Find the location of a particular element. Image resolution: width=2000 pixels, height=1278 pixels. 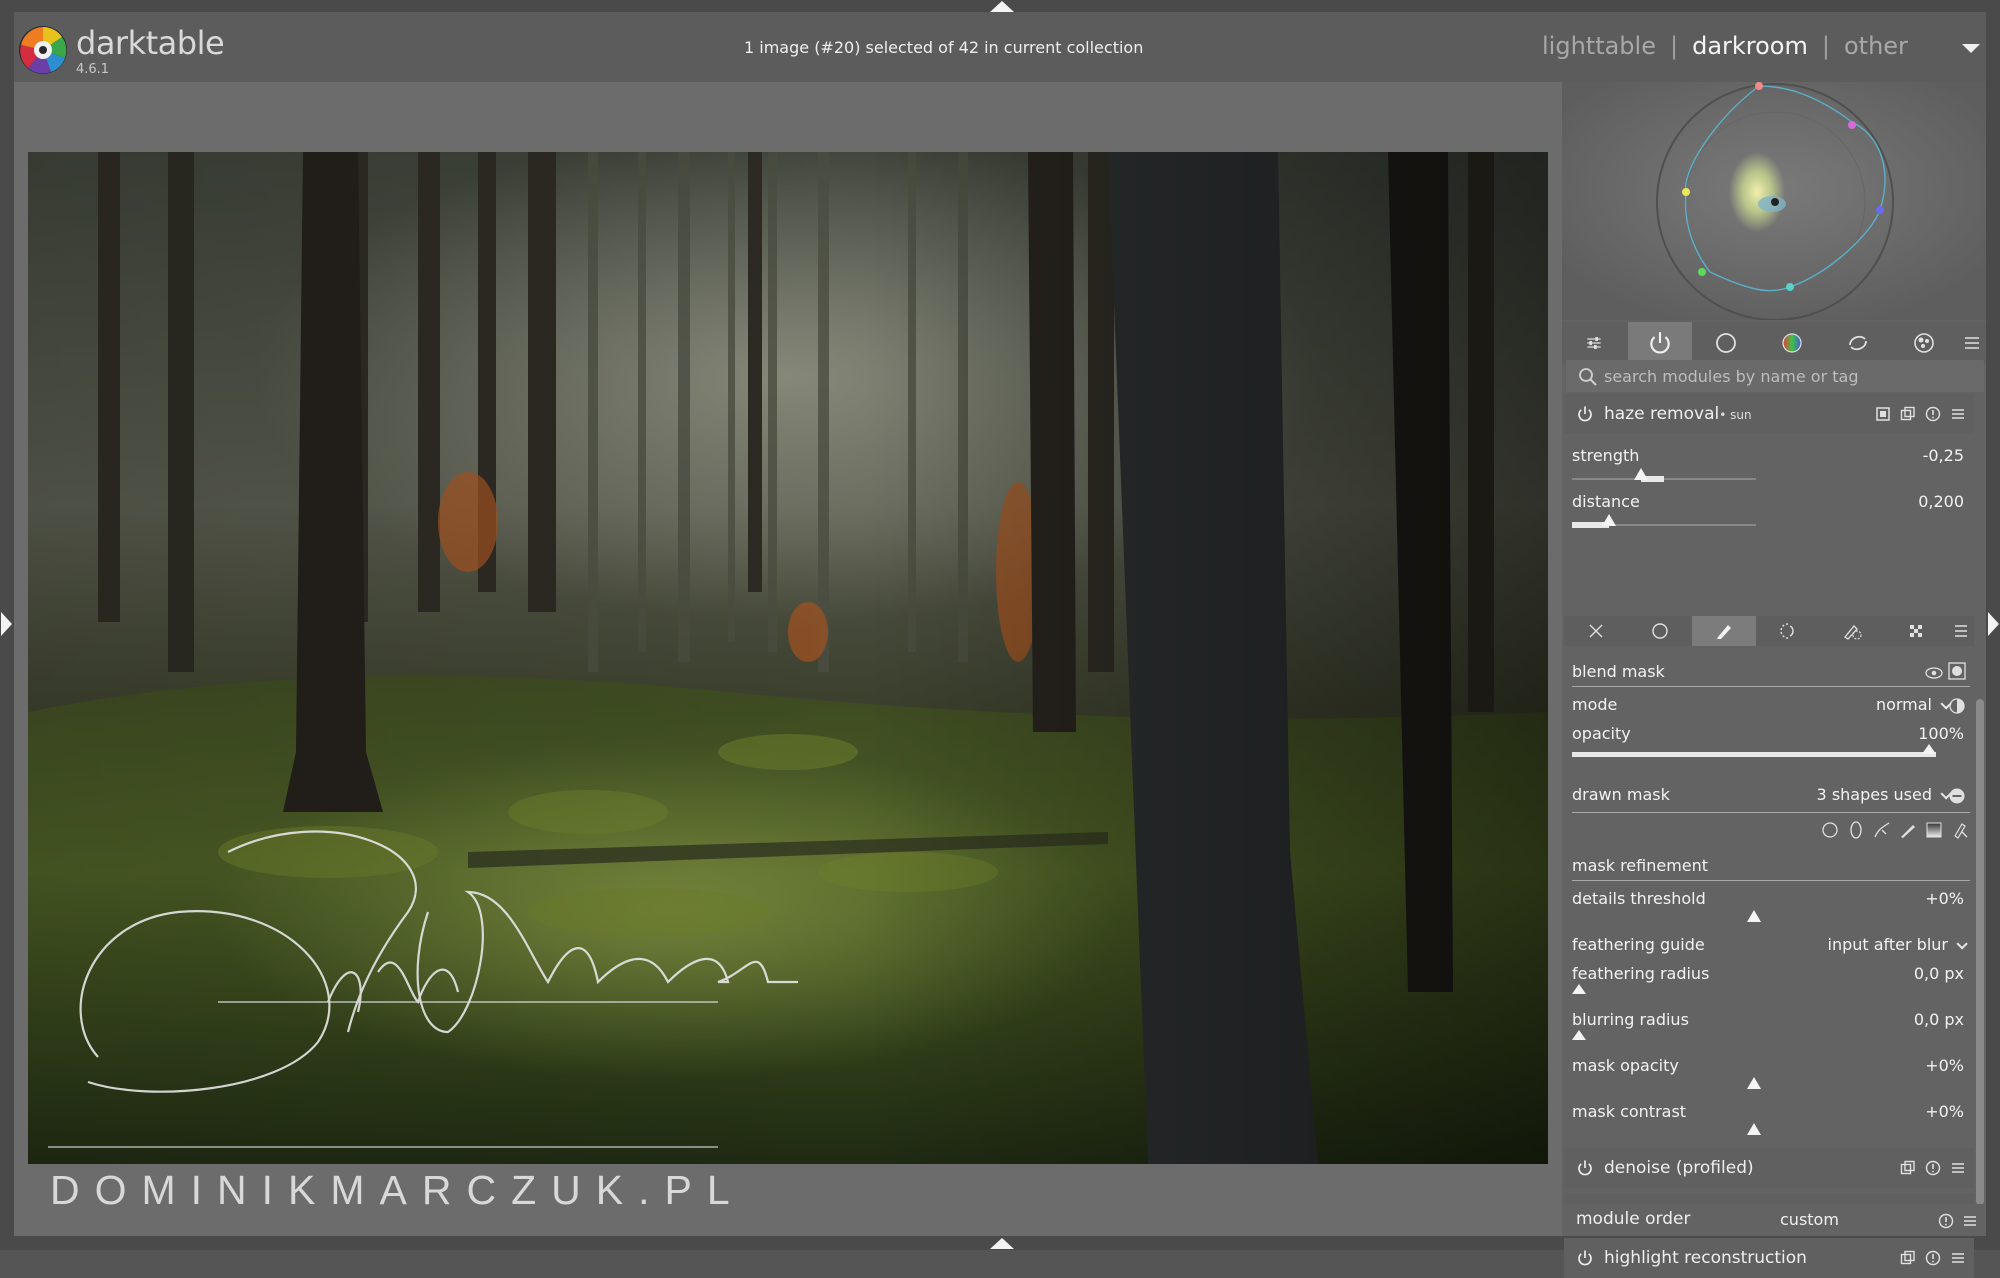

feathering-guide-value-text: input after blur is located at coordinates (1888, 944).